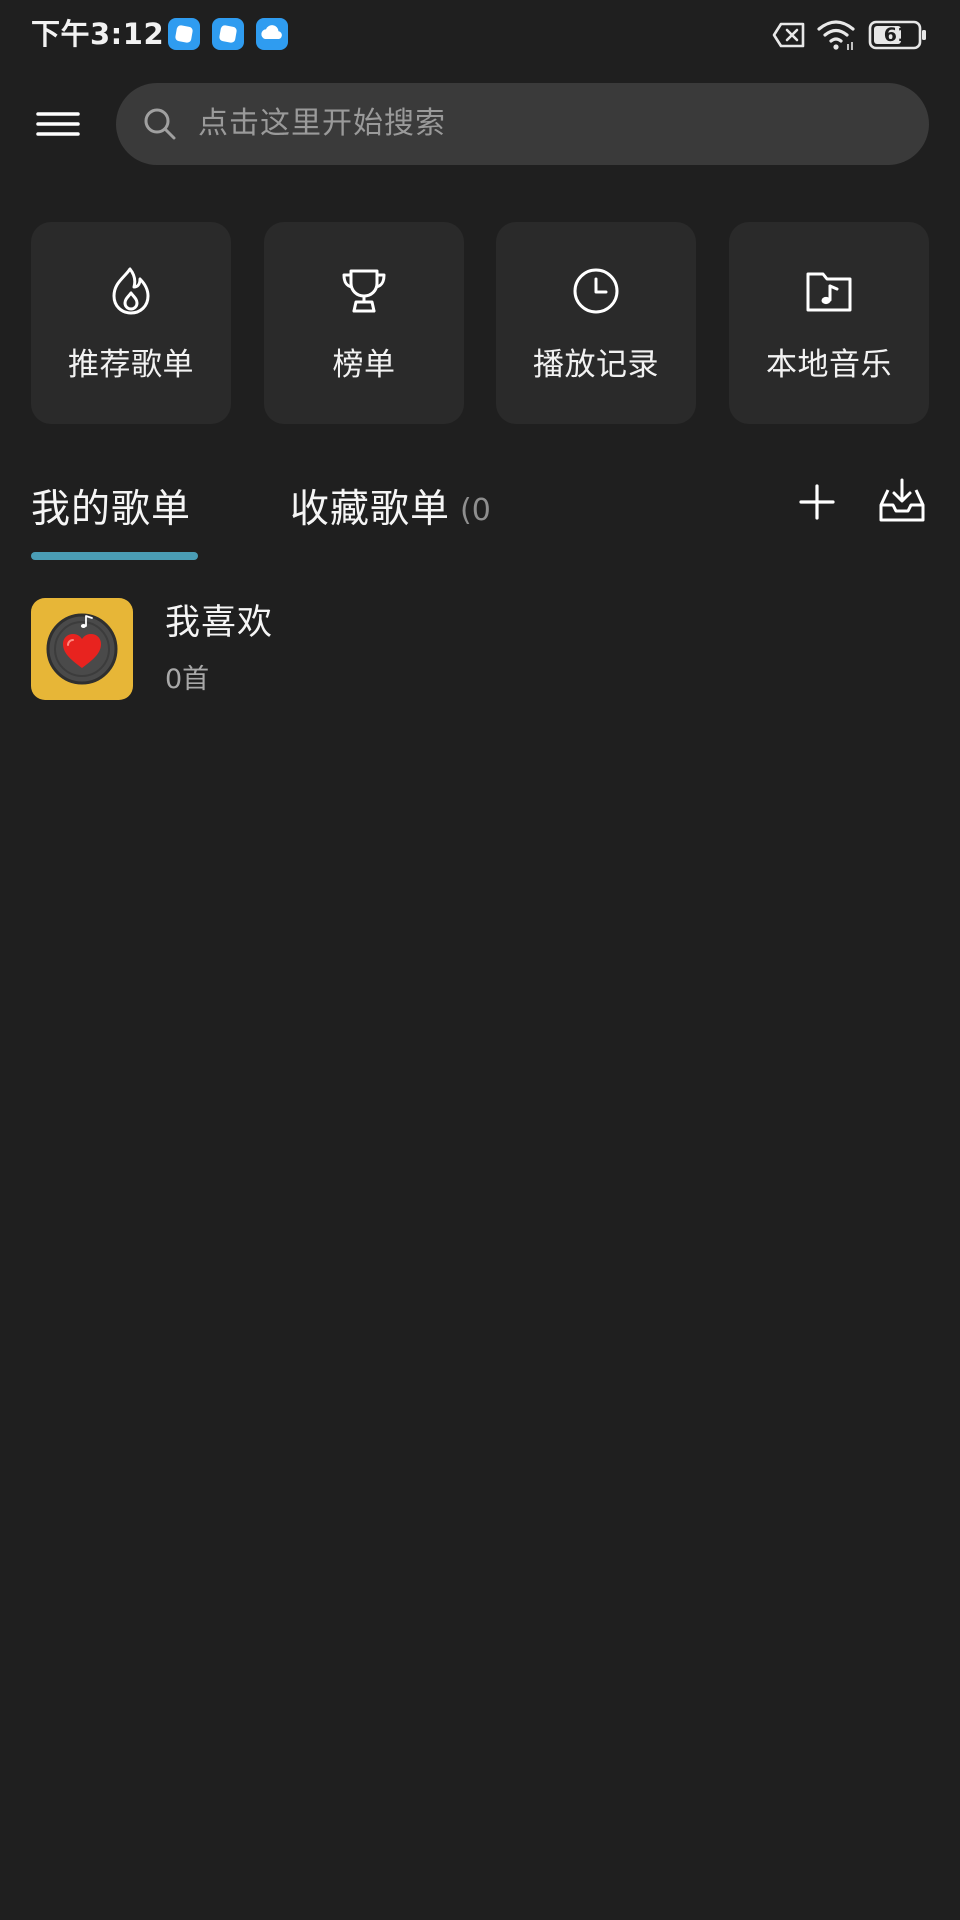  What do you see at coordinates (829, 292) in the screenshot?
I see `music-folder-icon` at bounding box center [829, 292].